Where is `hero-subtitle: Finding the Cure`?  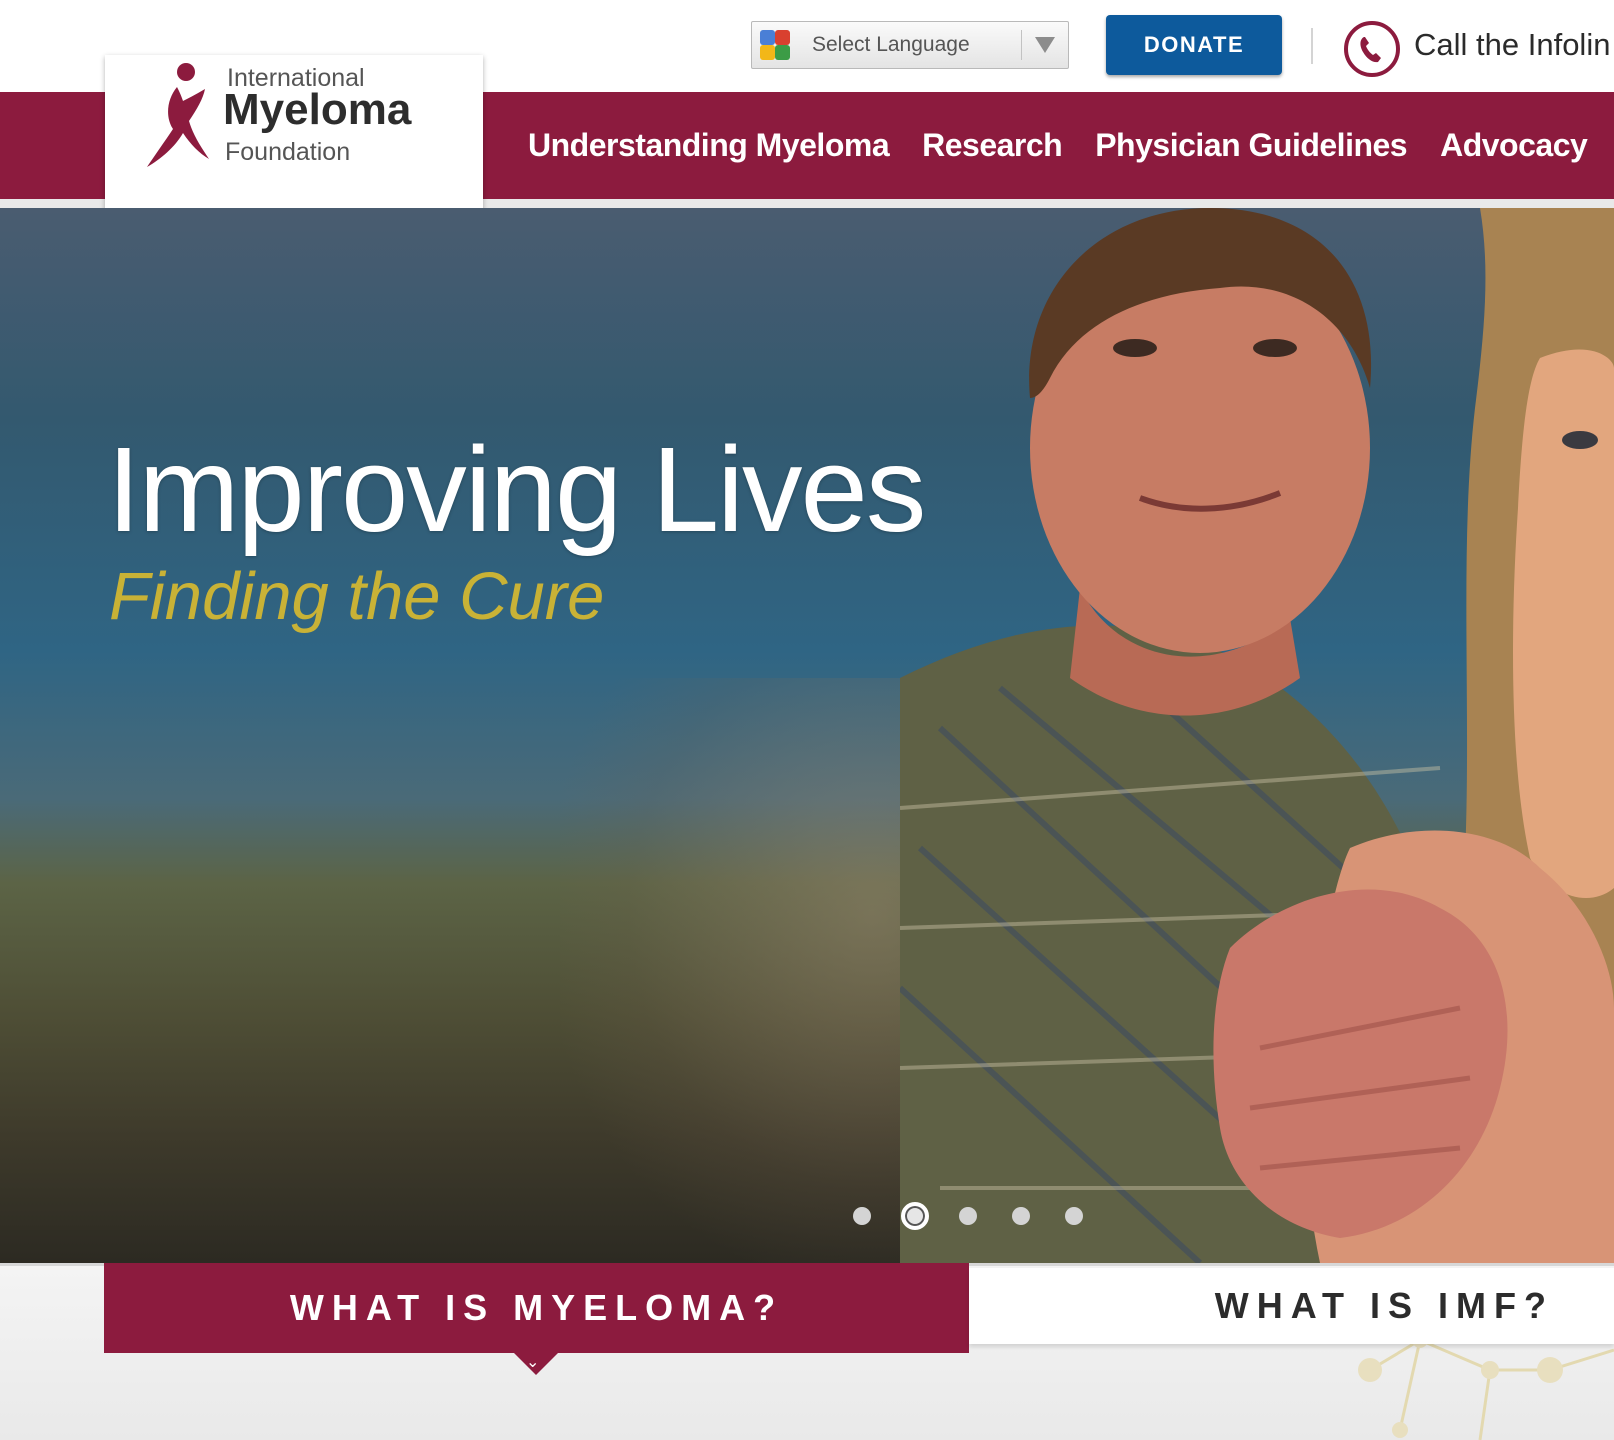 hero-subtitle: Finding the Cure is located at coordinates (357, 596).